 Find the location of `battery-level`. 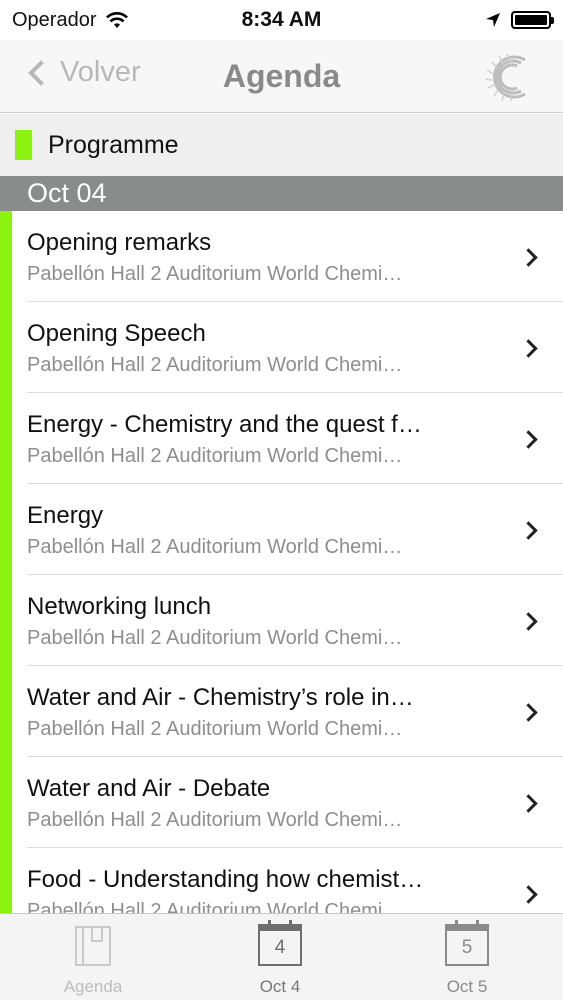

battery-level is located at coordinates (531, 20).